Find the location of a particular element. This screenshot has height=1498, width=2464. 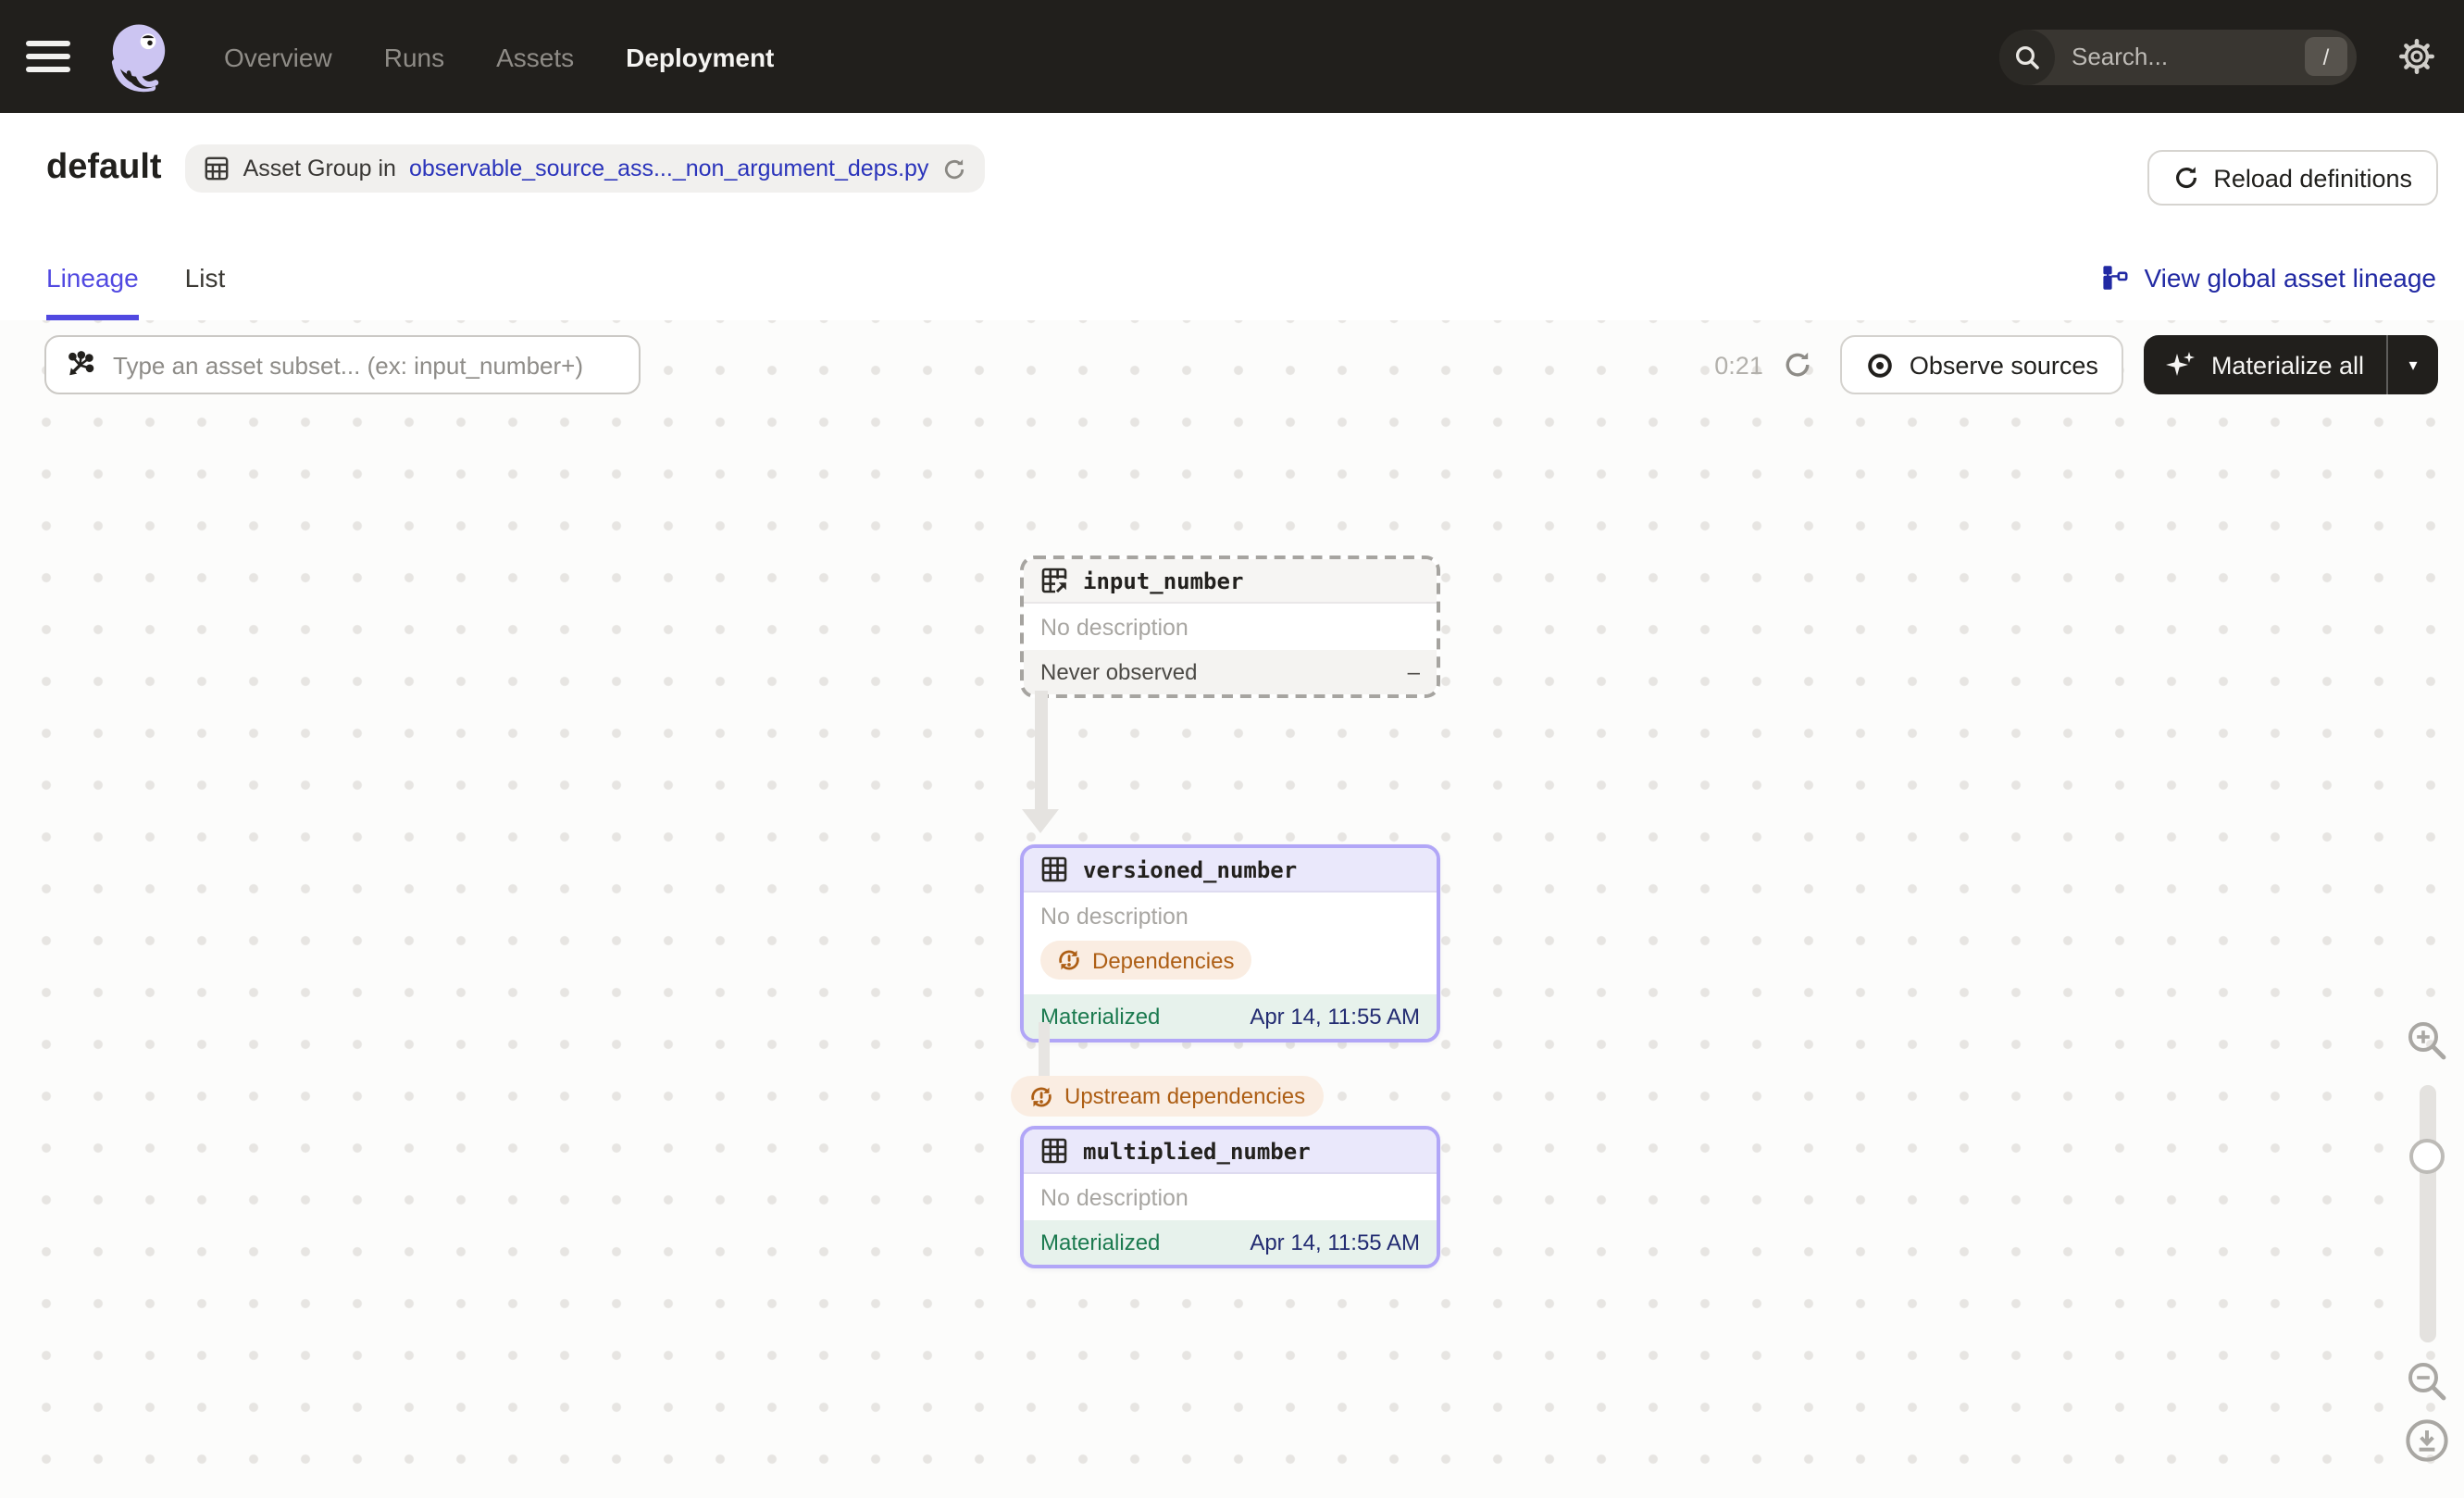

zoom-in-icon is located at coordinates (2427, 1041).